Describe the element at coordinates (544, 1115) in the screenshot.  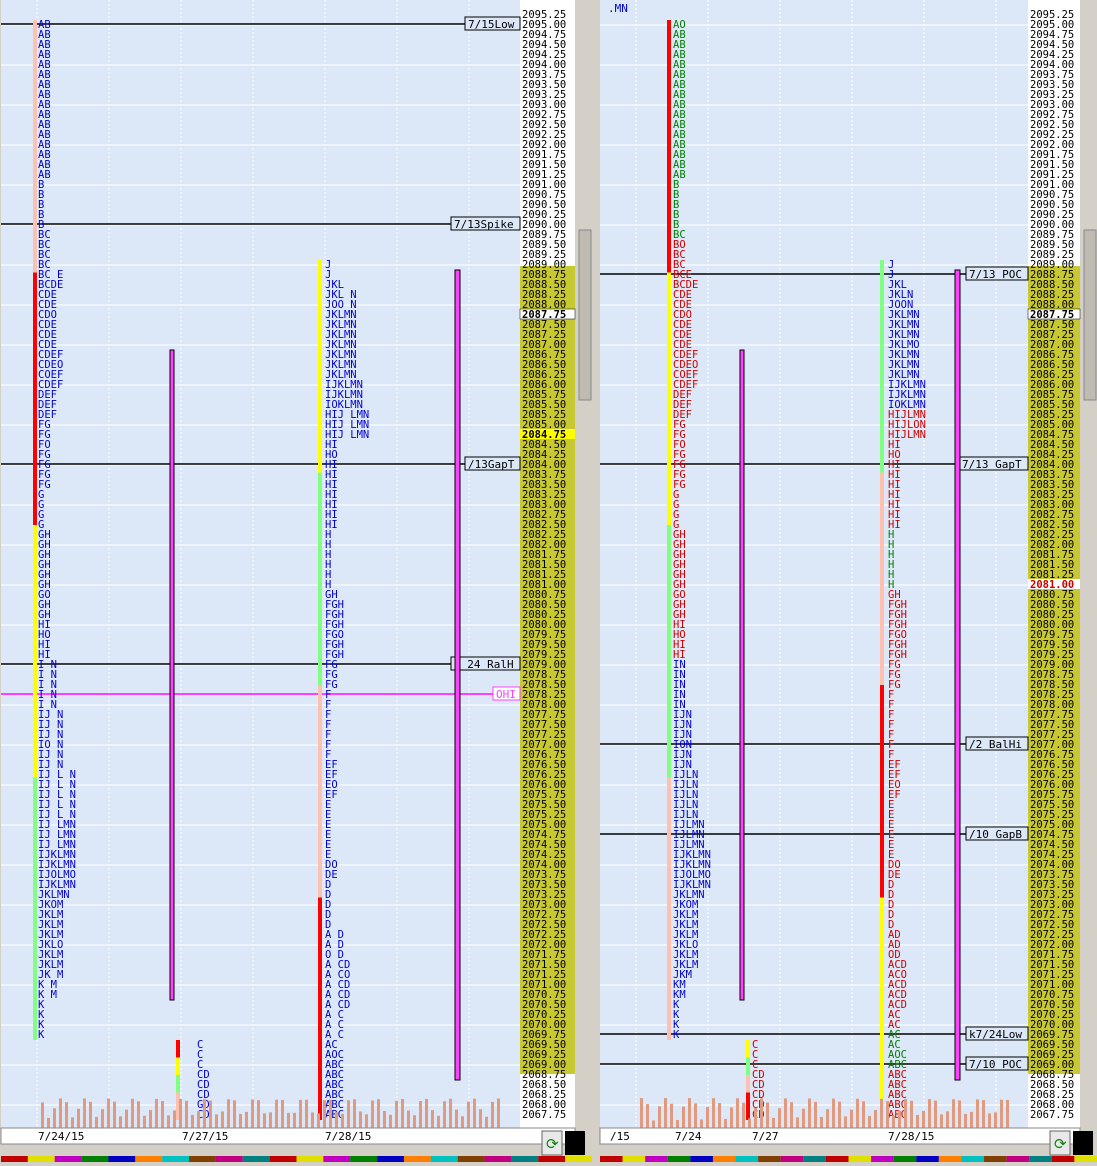
I see `left-price-tick-label: 2067.75` at that location.